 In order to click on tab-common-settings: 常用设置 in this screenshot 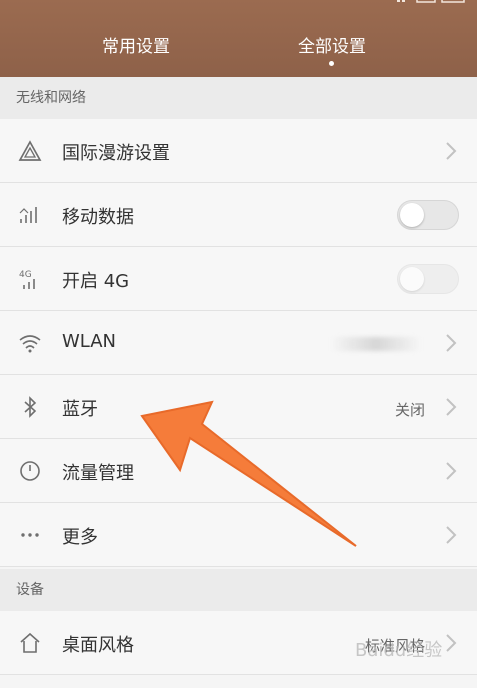, I will do `click(136, 44)`.